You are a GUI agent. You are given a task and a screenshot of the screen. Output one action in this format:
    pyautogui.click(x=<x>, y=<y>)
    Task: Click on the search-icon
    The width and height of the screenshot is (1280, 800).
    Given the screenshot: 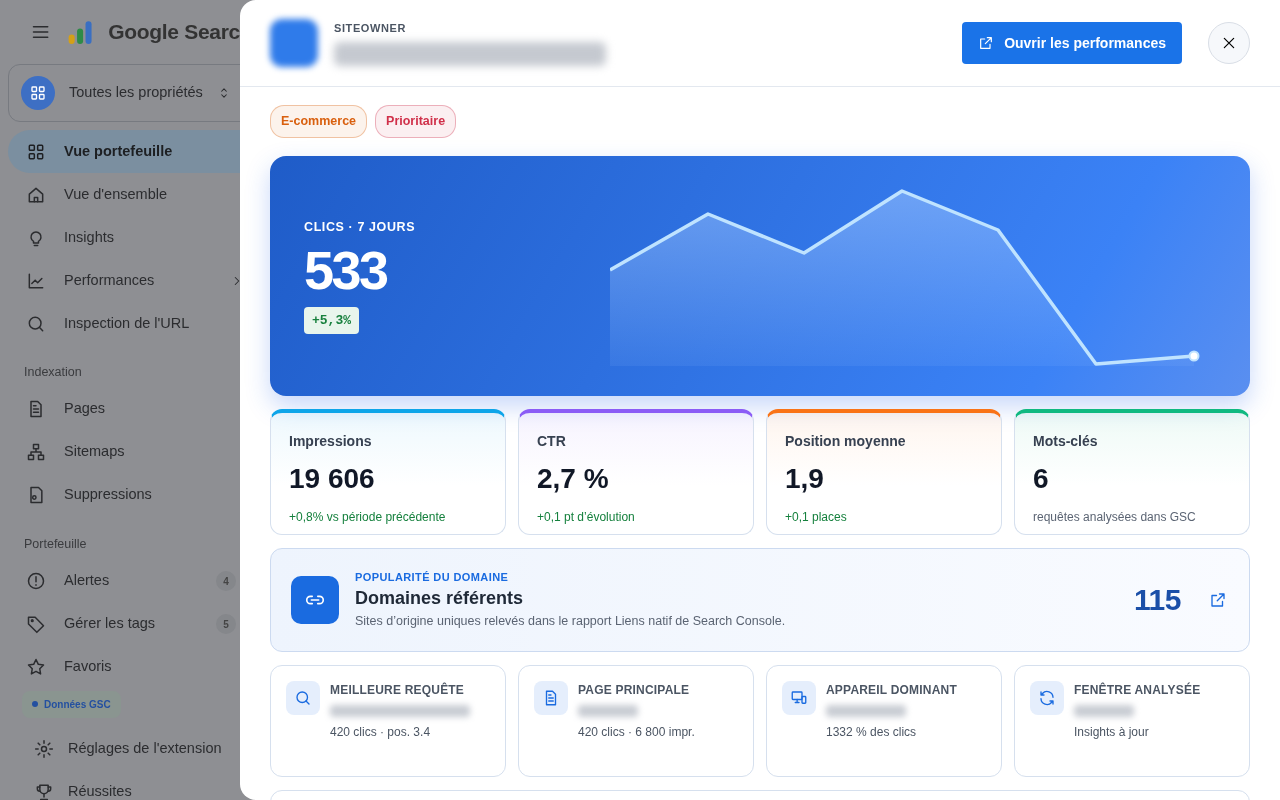 What is the action you would take?
    pyautogui.click(x=303, y=697)
    